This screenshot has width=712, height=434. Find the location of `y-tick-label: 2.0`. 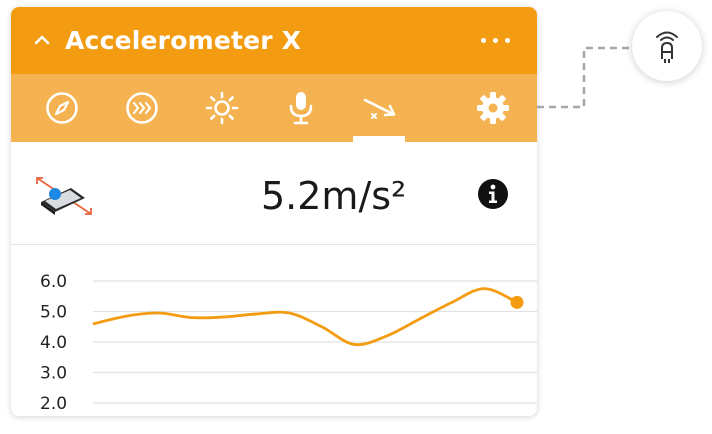

y-tick-label: 2.0 is located at coordinates (53, 404).